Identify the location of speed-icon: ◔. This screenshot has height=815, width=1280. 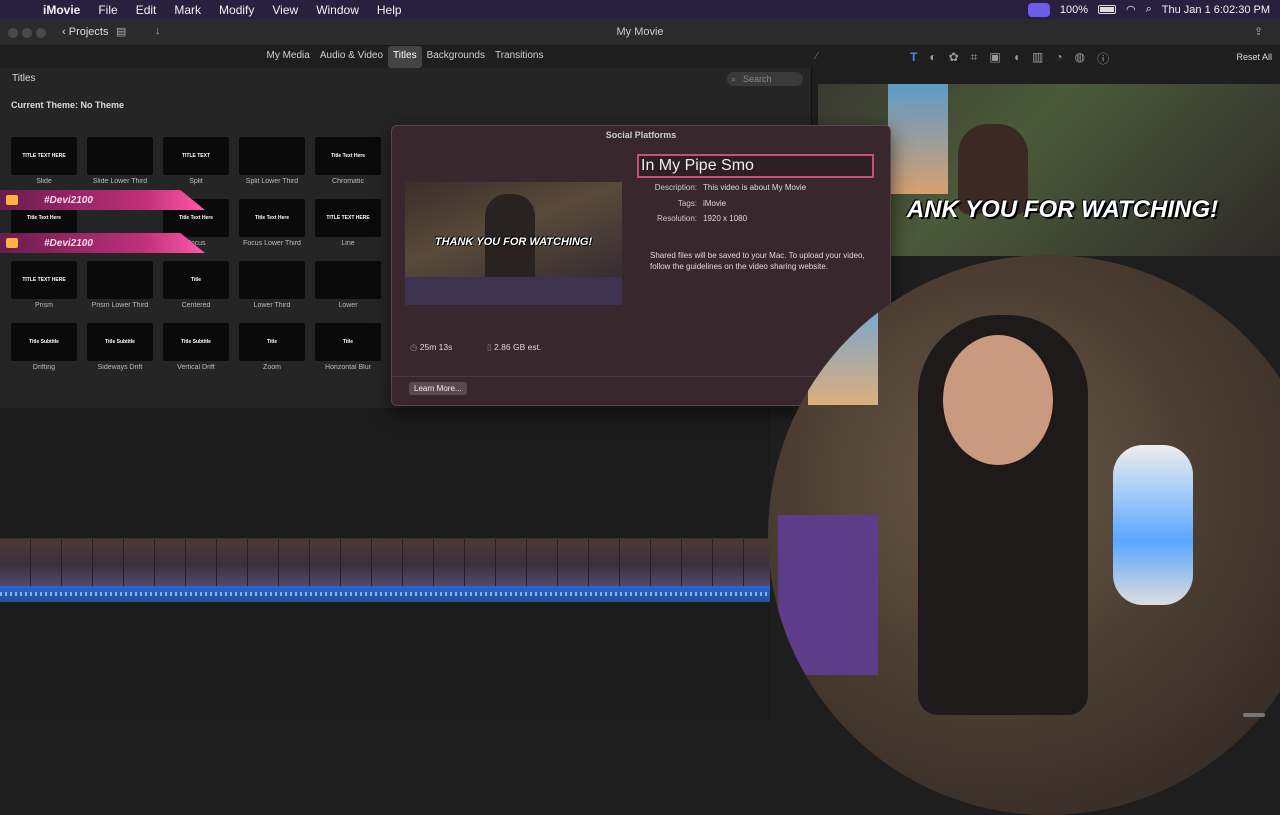
(1058, 58).